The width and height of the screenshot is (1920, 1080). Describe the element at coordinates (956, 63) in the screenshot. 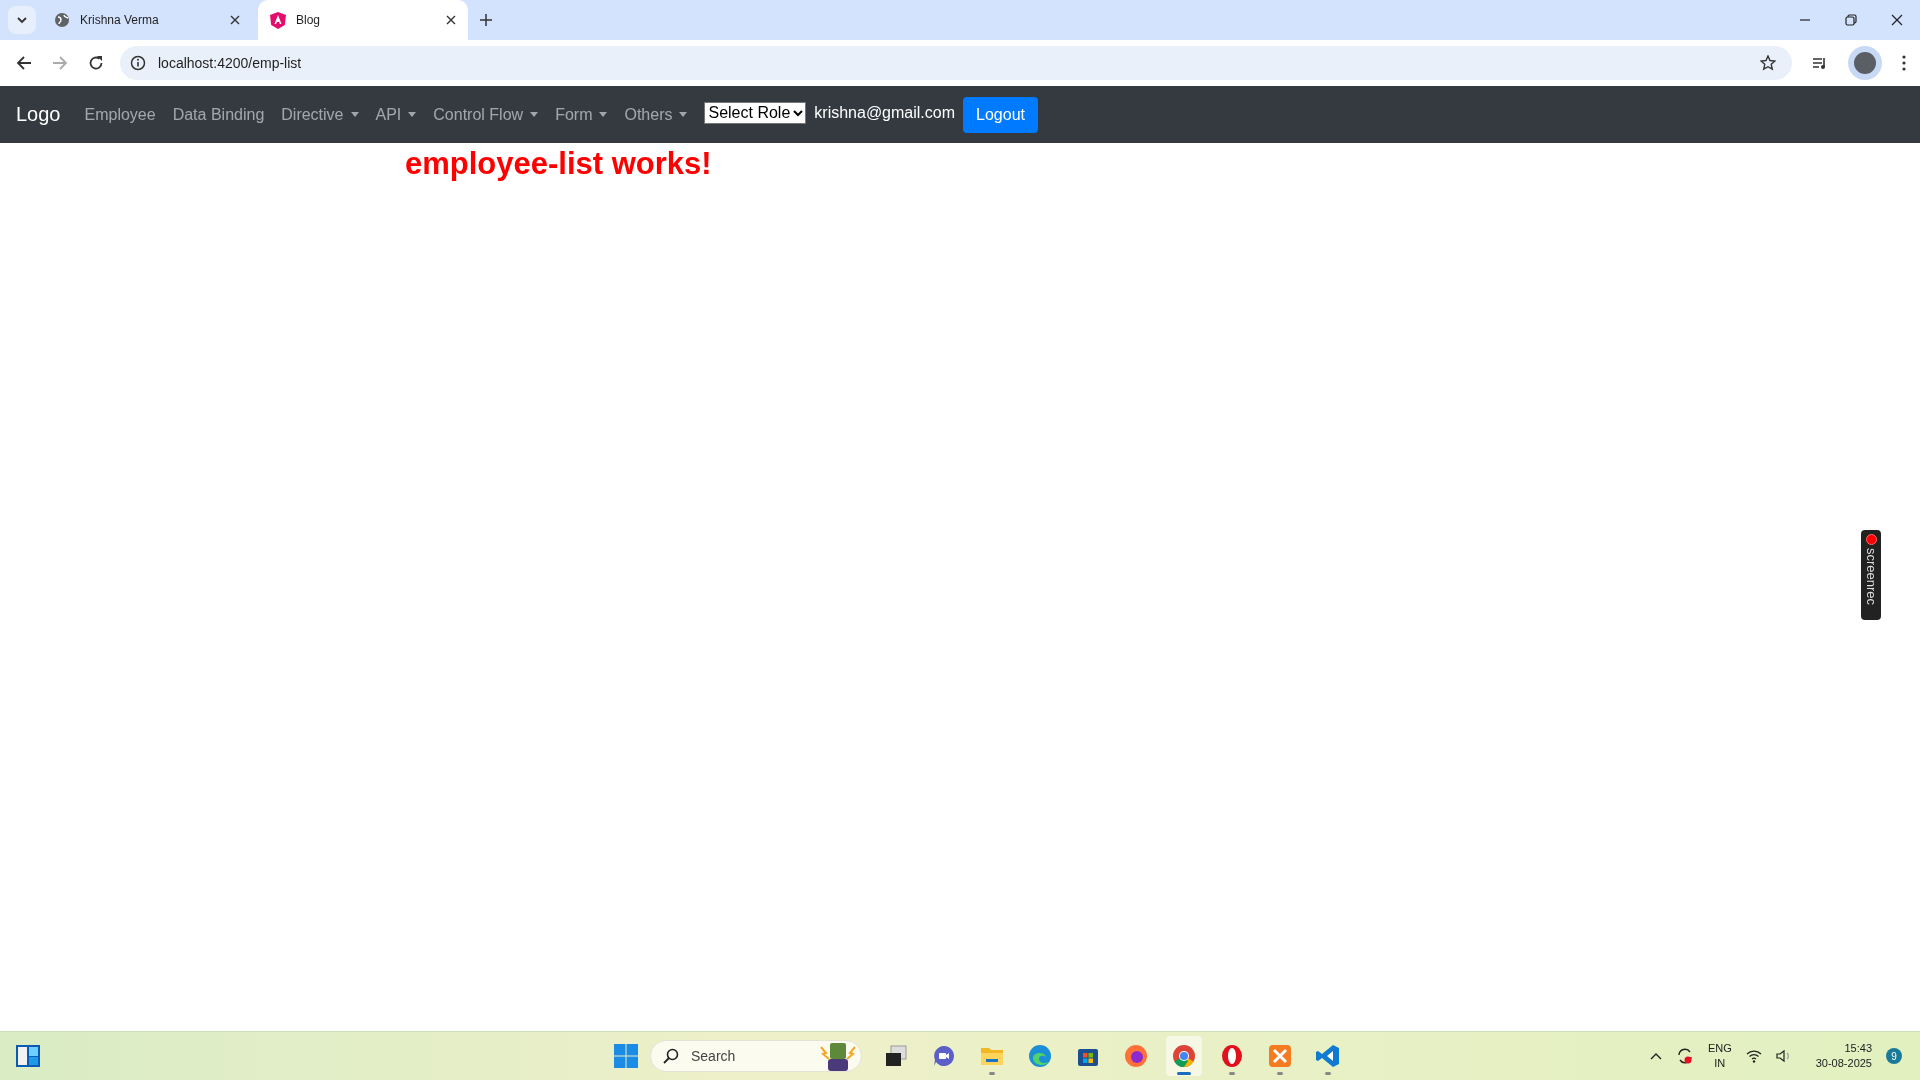

I see `address-bar: localhost:4200/emp-list` at that location.